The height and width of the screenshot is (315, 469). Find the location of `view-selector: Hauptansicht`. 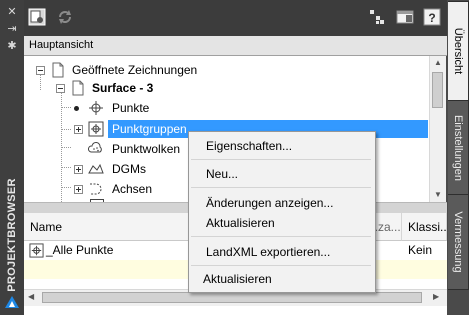

view-selector: Hauptansicht is located at coordinates (235, 46).